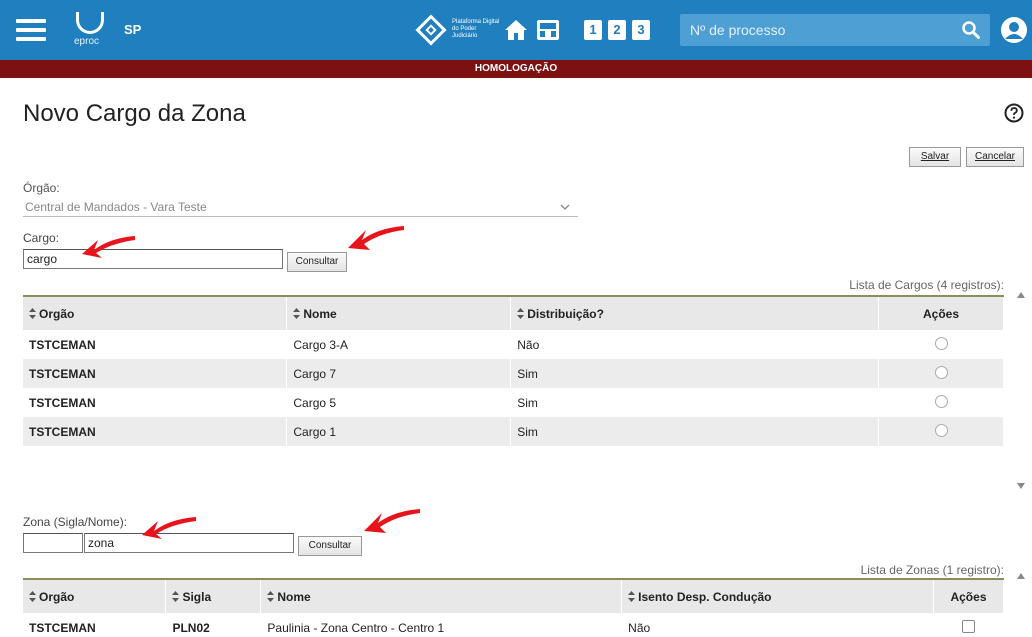 The height and width of the screenshot is (637, 1032). Describe the element at coordinates (815, 30) in the screenshot. I see `process-number-input` at that location.